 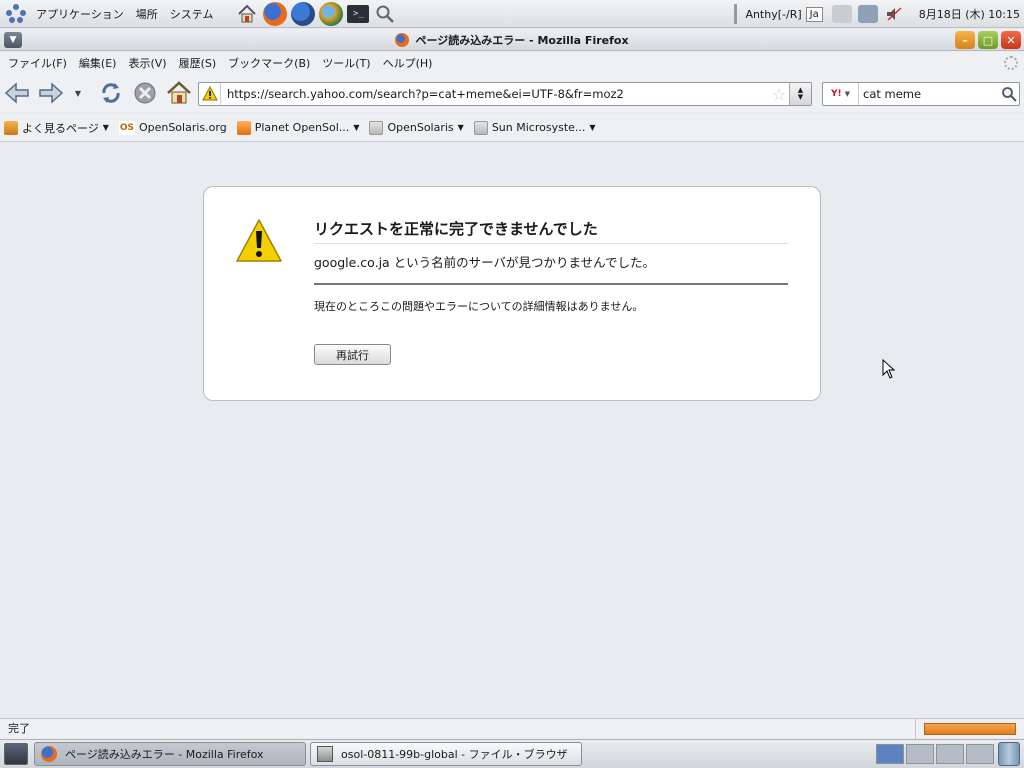 I want to click on maximize-button: □, so click(x=988, y=40).